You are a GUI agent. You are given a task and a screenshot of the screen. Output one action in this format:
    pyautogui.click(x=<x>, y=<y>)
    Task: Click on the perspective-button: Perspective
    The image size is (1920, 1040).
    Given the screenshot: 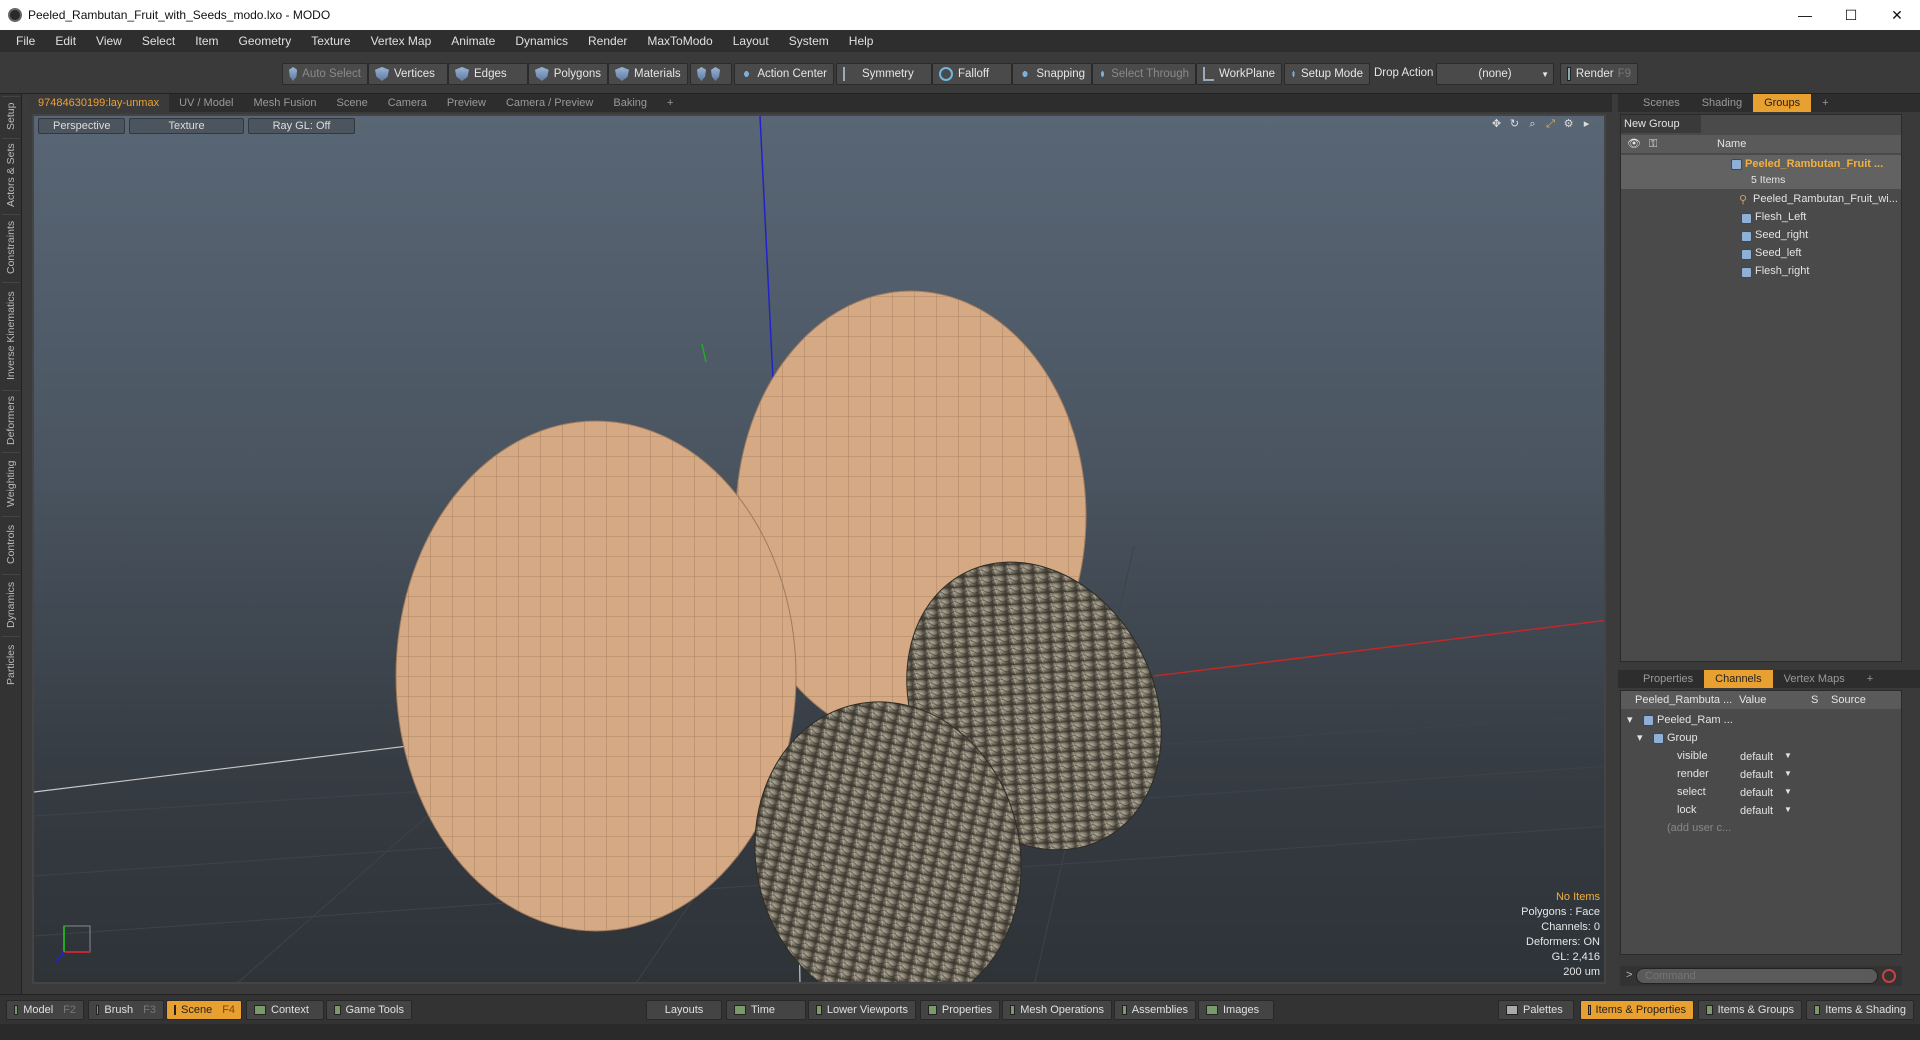 What is the action you would take?
    pyautogui.click(x=82, y=126)
    